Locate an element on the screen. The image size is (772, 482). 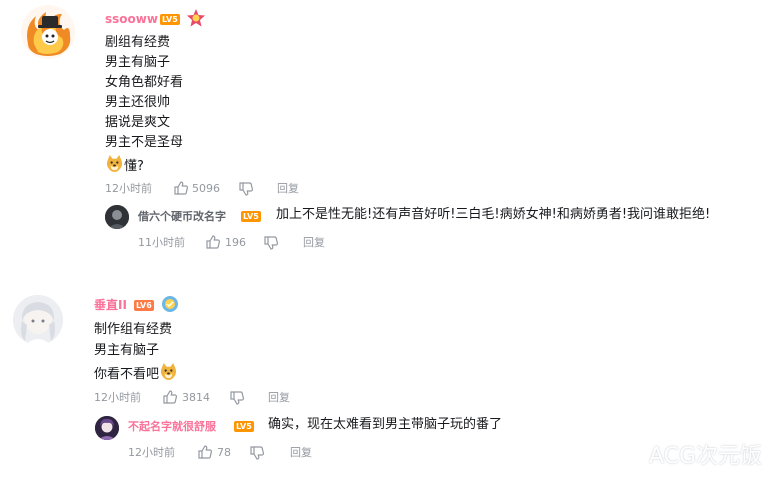
reply-time: 11小时前 is located at coordinates (161, 242).